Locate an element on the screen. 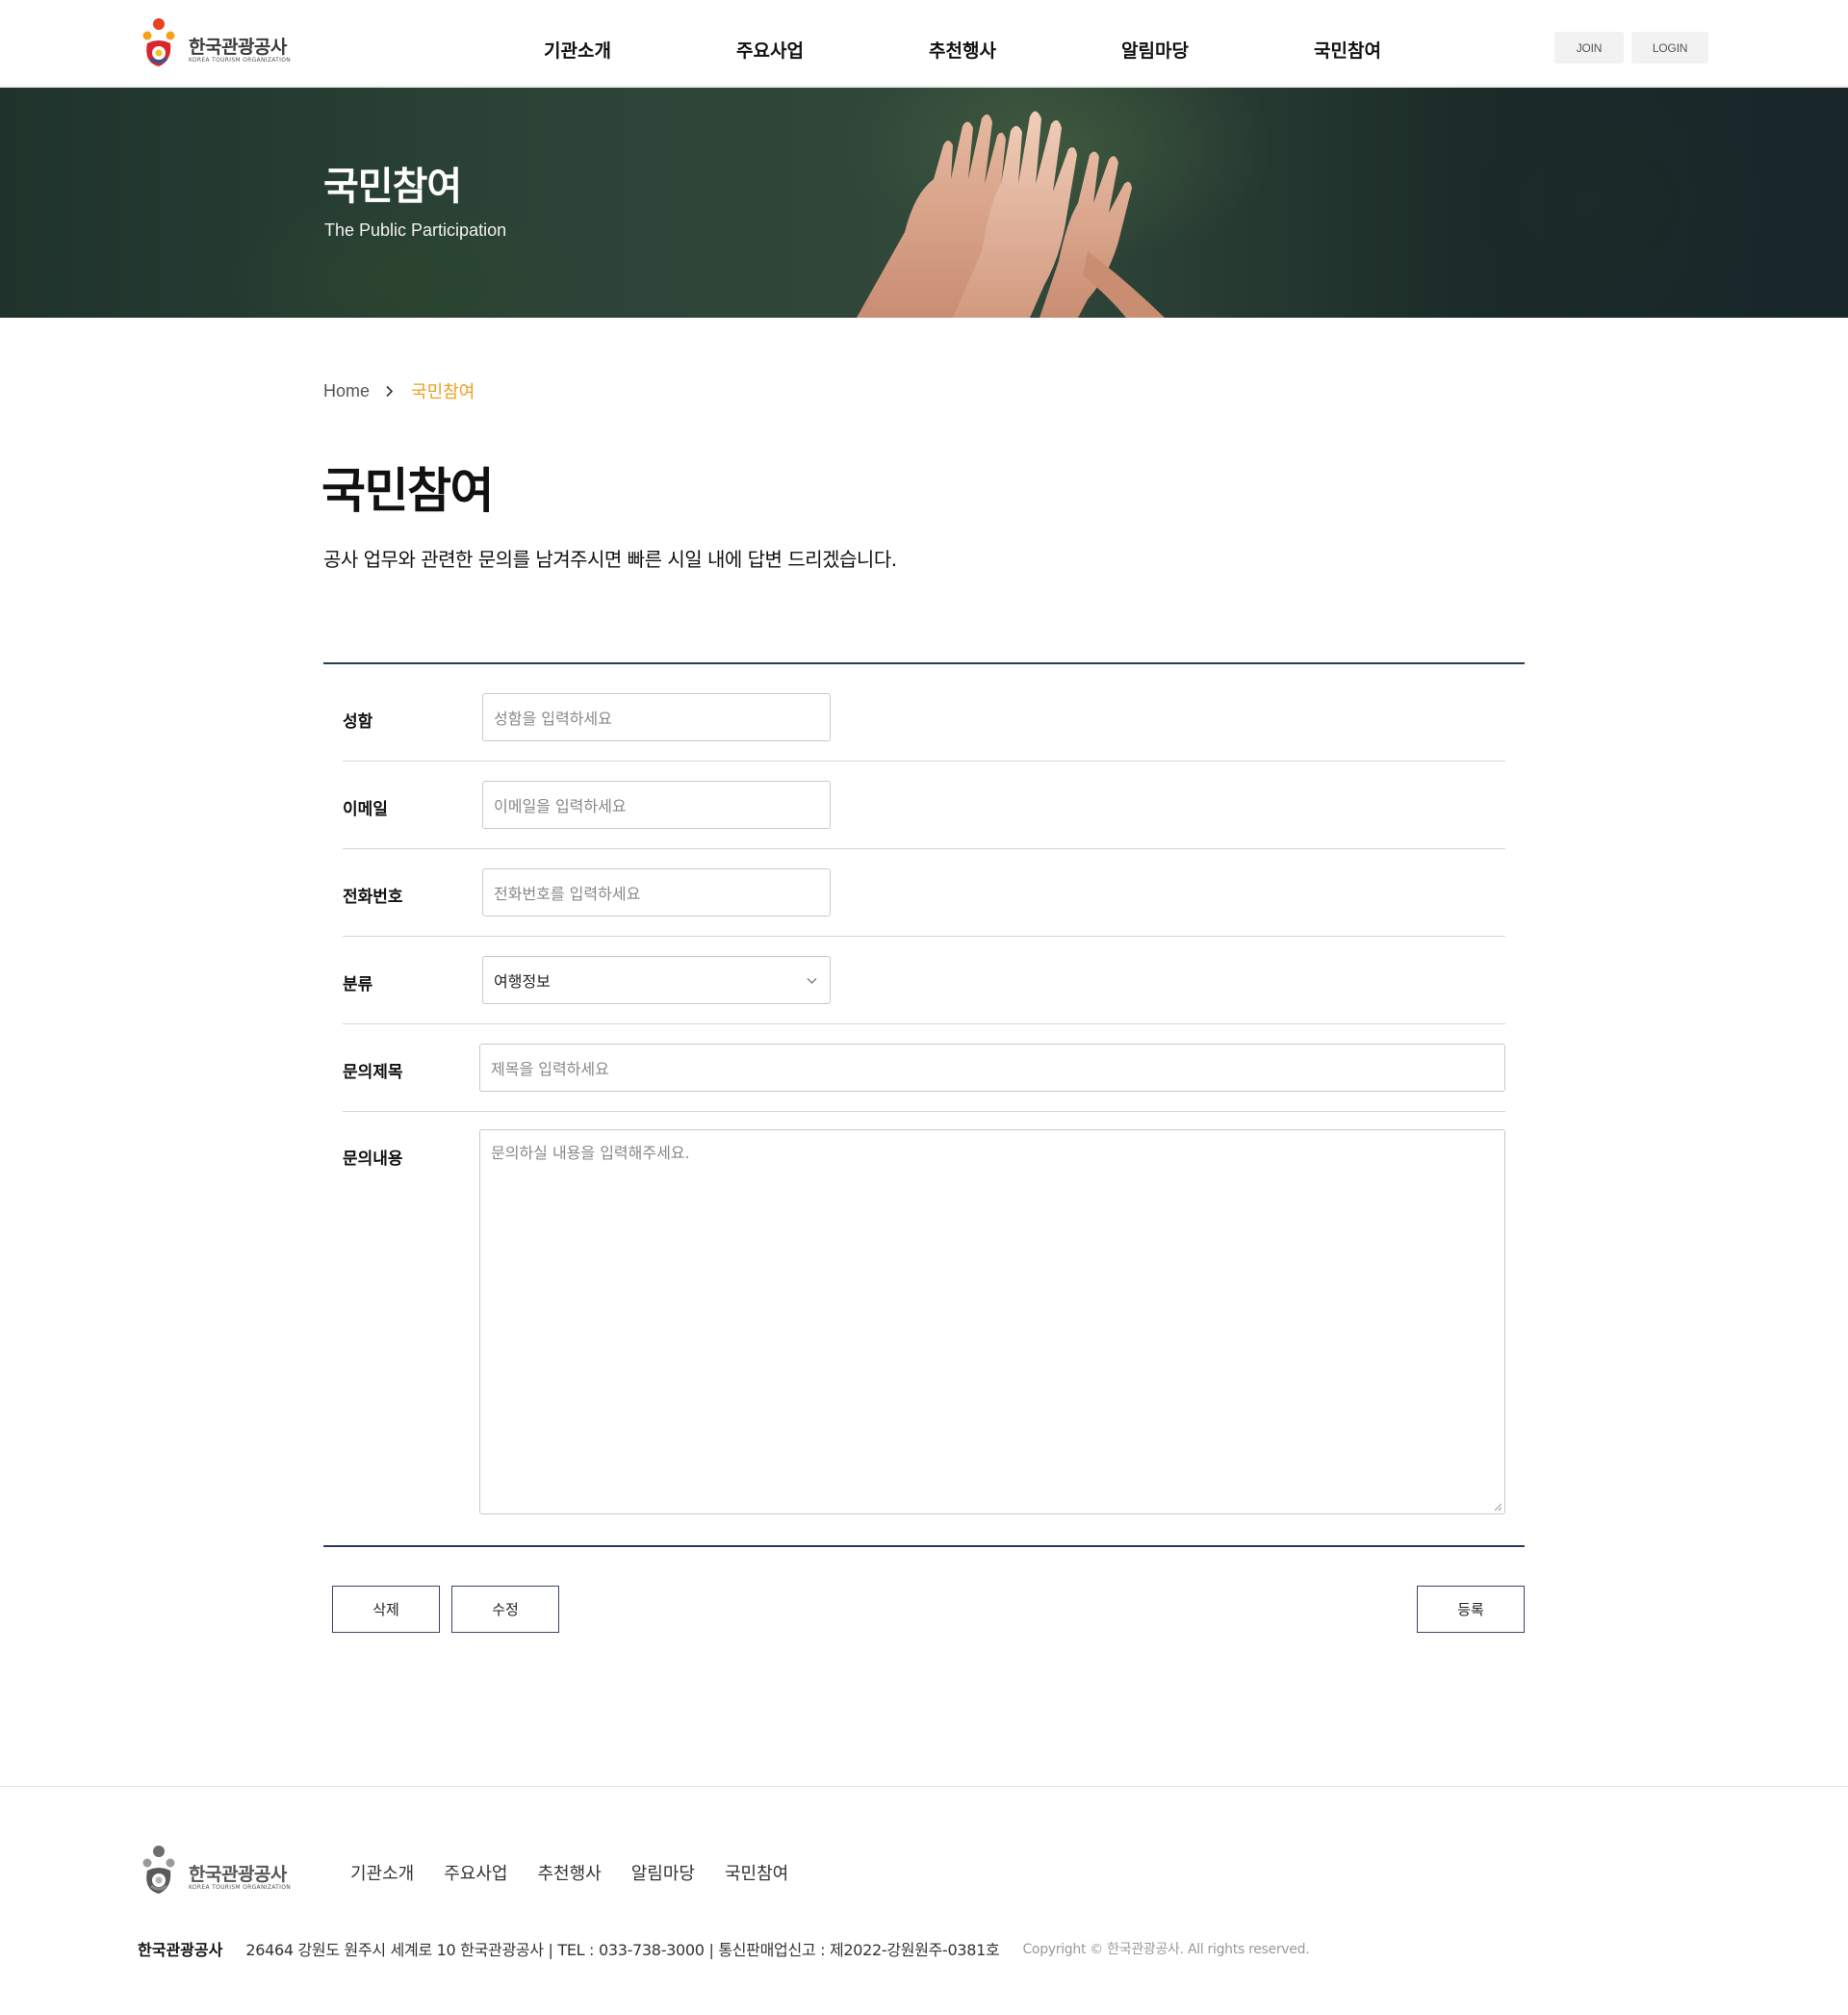  hands-together-image is located at coordinates (1011, 215).